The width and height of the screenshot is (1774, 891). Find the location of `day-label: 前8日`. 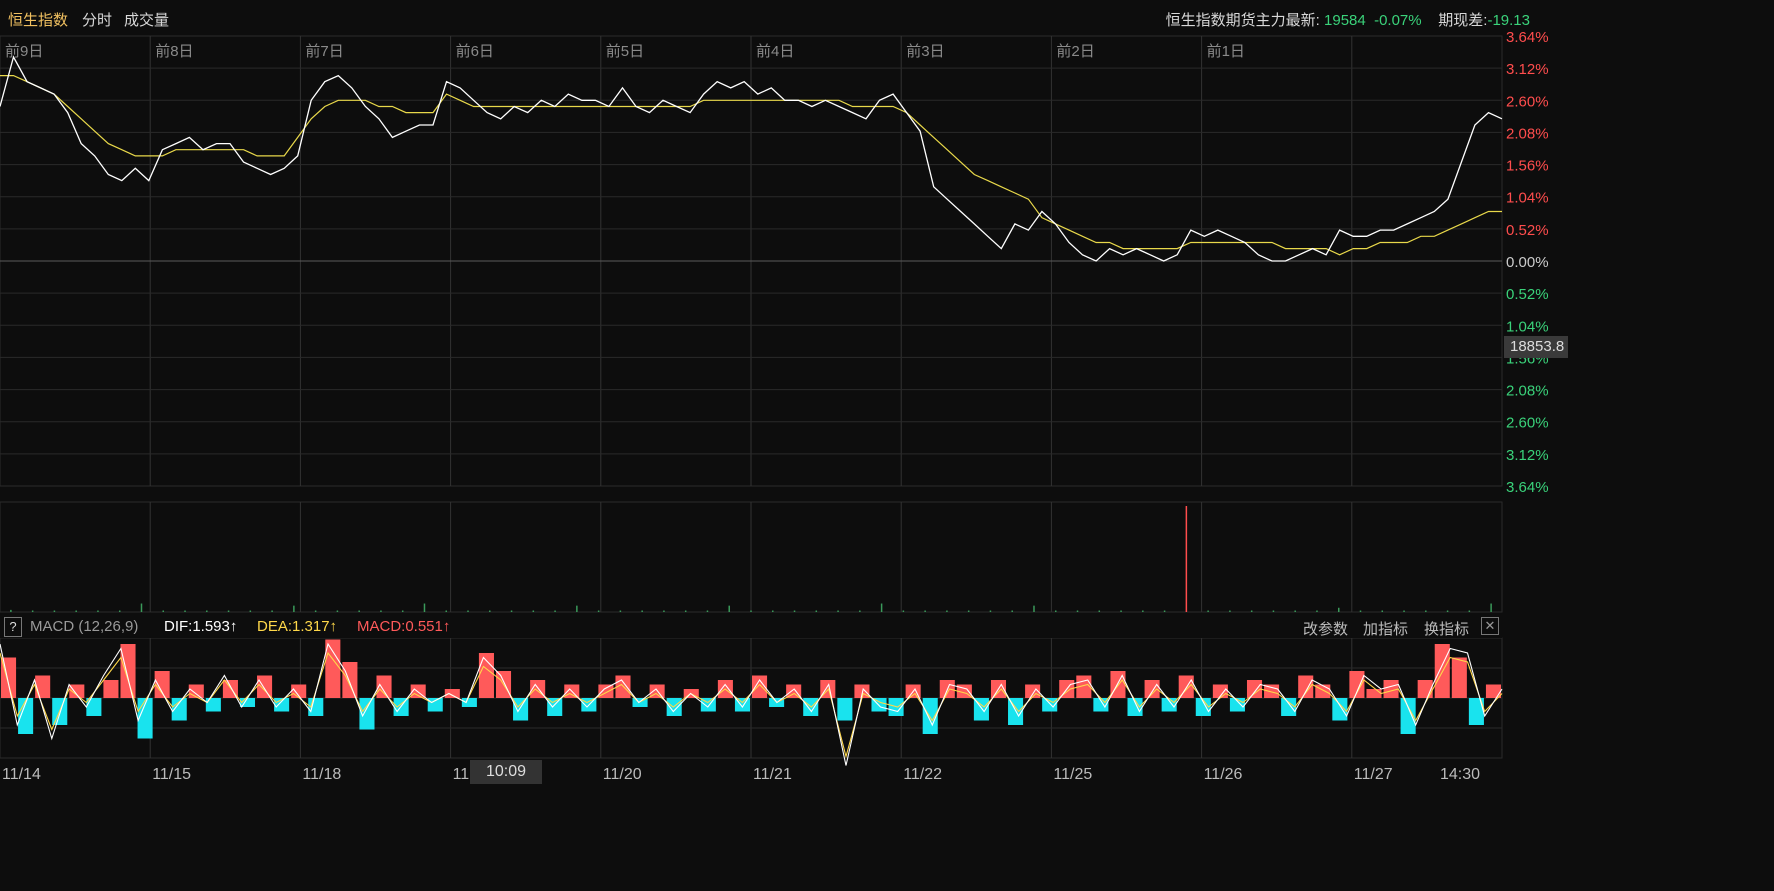

day-label: 前8日 is located at coordinates (174, 51).